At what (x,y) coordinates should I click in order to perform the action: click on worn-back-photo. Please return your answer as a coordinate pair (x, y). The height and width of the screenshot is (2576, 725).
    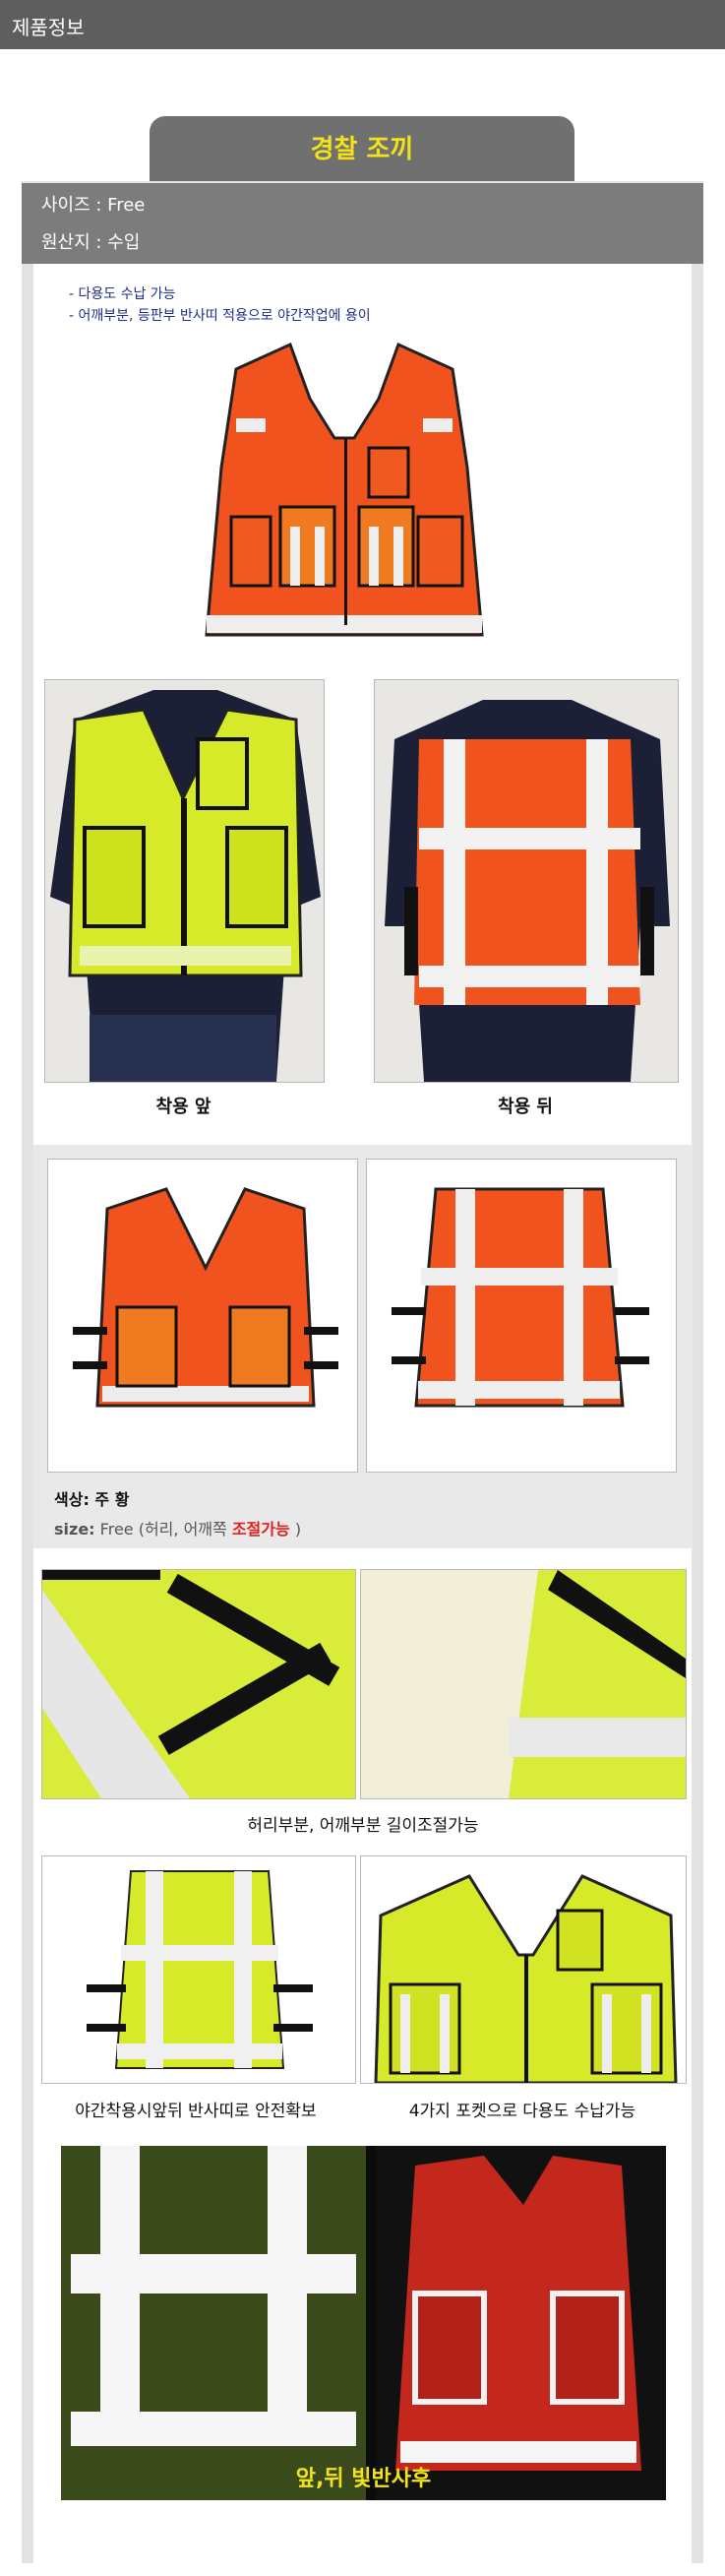
    Looking at the image, I should click on (526, 881).